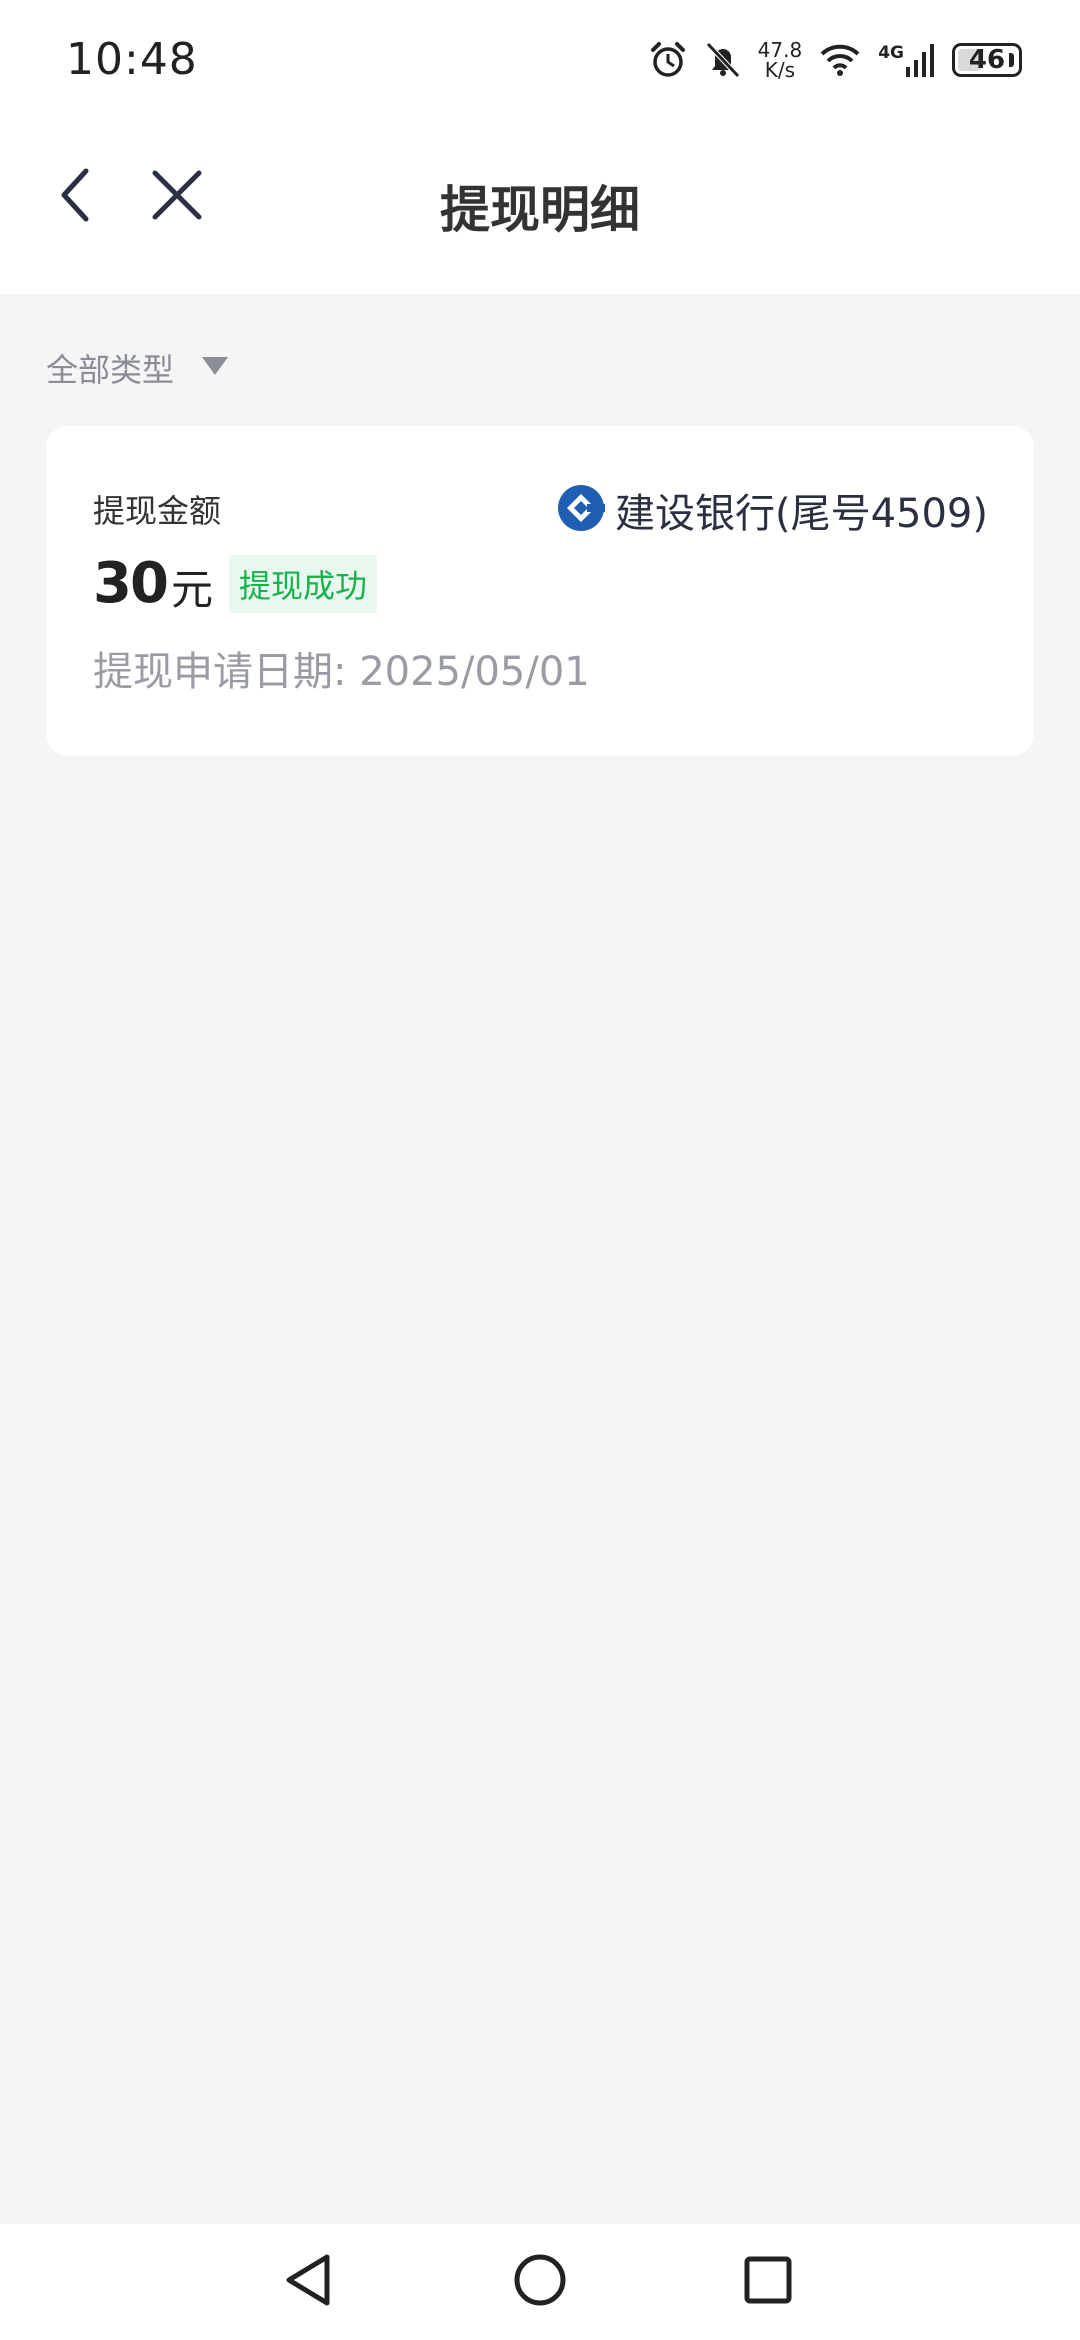 This screenshot has height=2340, width=1080. What do you see at coordinates (907, 60) in the screenshot?
I see `cellular-signal-icon: 4G` at bounding box center [907, 60].